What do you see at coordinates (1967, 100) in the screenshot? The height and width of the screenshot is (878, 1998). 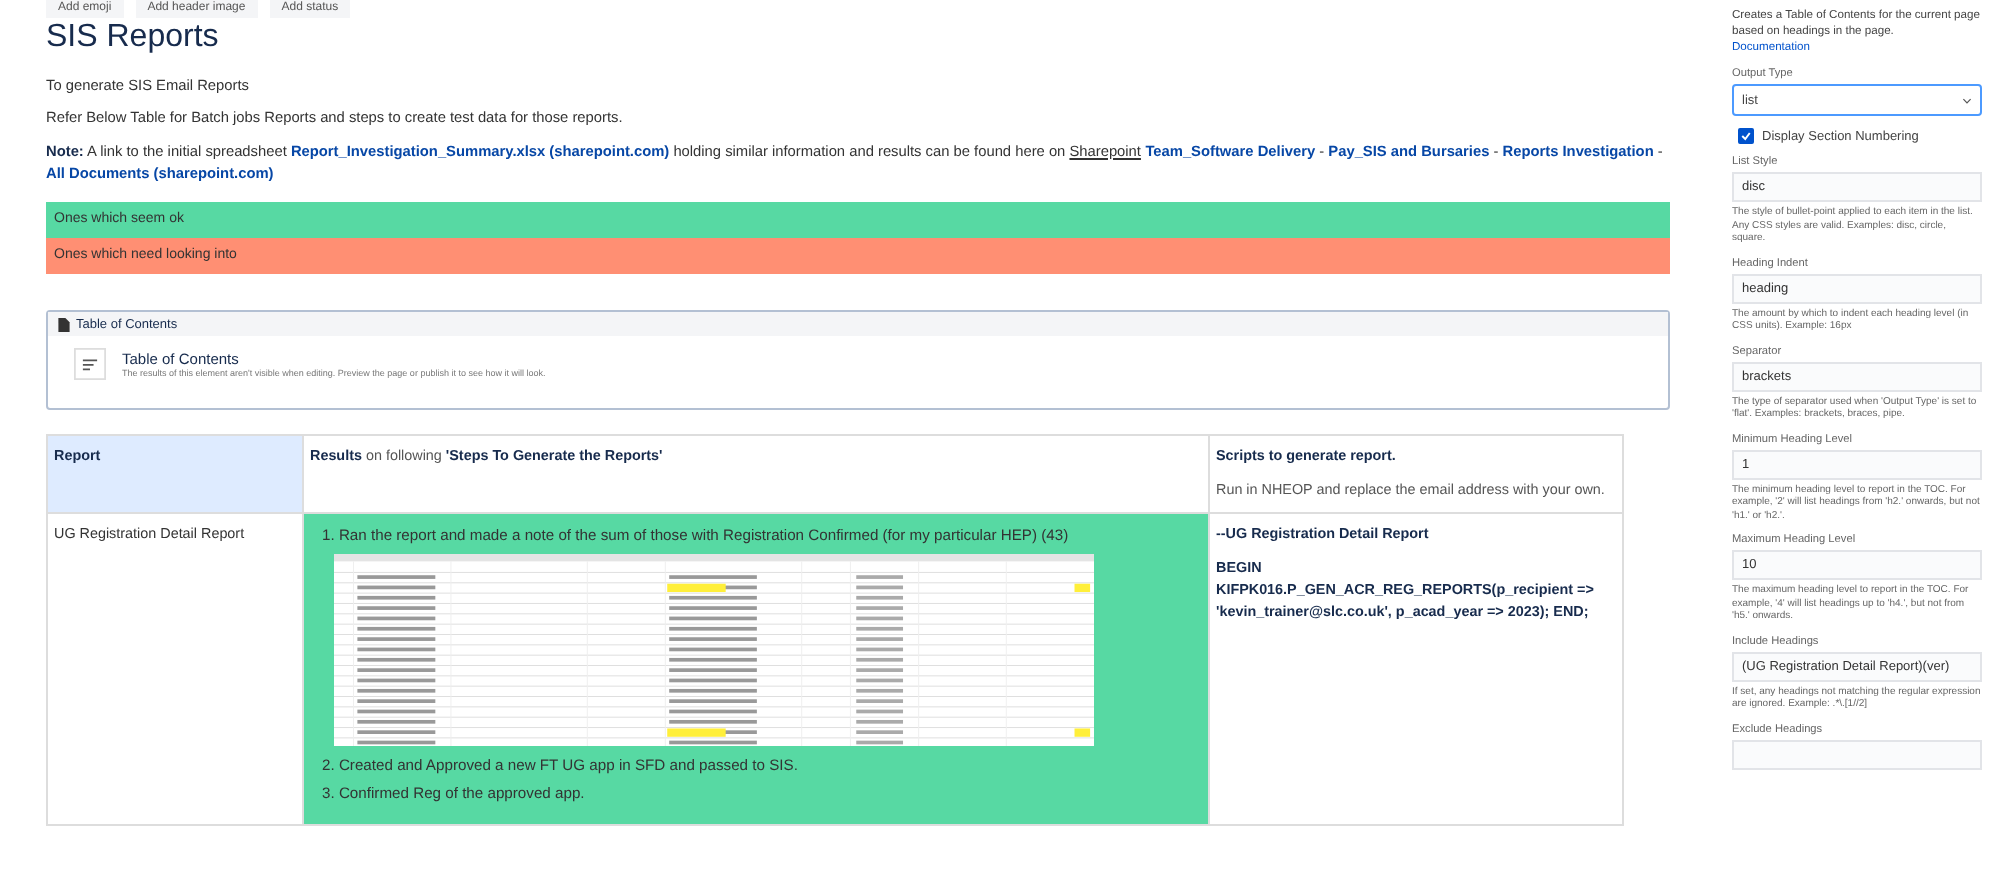 I see `chevron-down-icon` at bounding box center [1967, 100].